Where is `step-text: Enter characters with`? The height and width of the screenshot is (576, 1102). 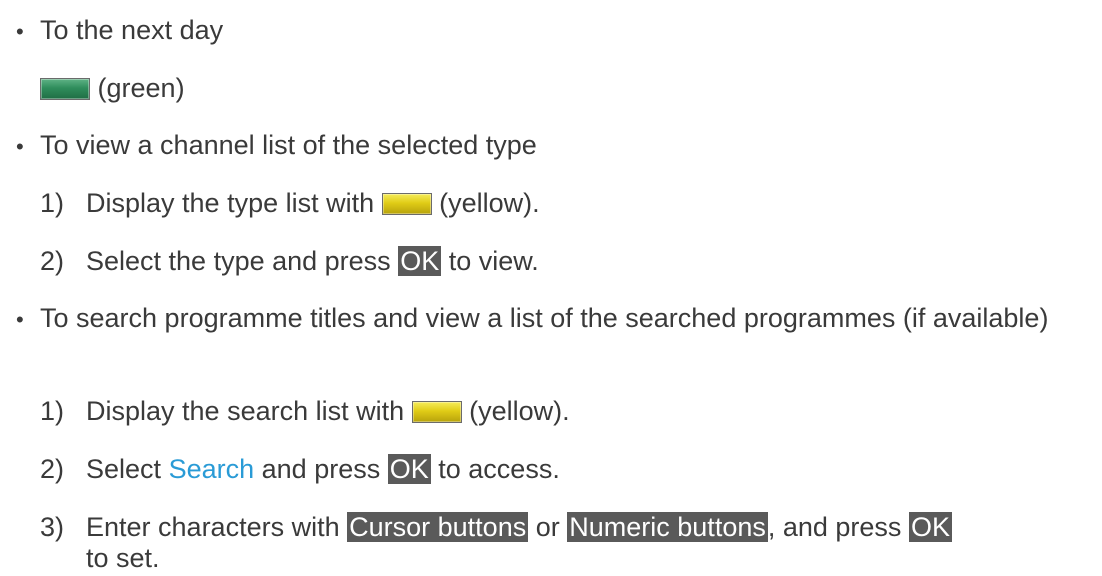
step-text: Enter characters with is located at coordinates (213, 527).